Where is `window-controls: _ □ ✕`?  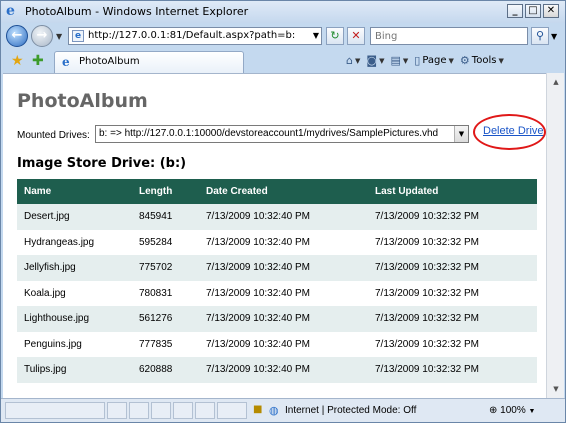
window-controls: _ □ ✕ is located at coordinates (533, 11).